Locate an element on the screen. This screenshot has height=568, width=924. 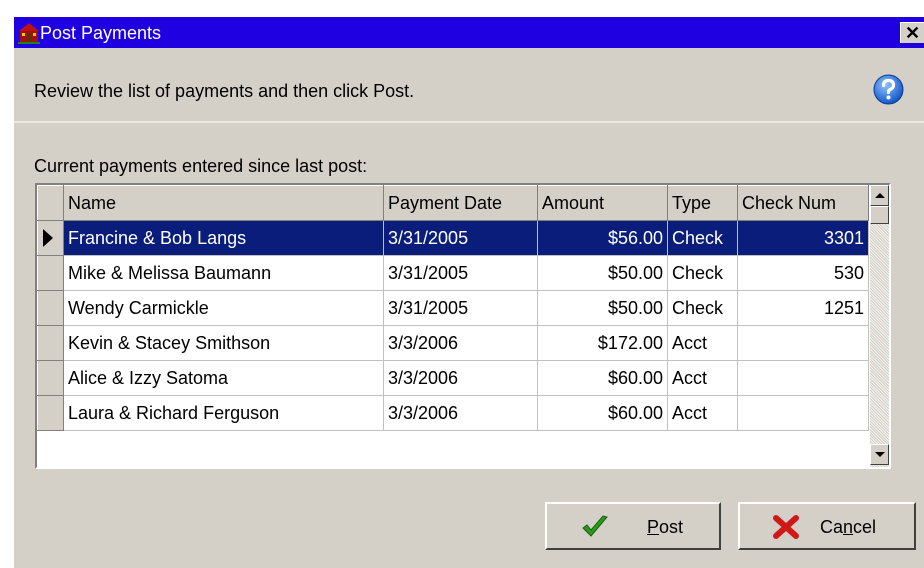
post-button: Post is located at coordinates (633, 526).